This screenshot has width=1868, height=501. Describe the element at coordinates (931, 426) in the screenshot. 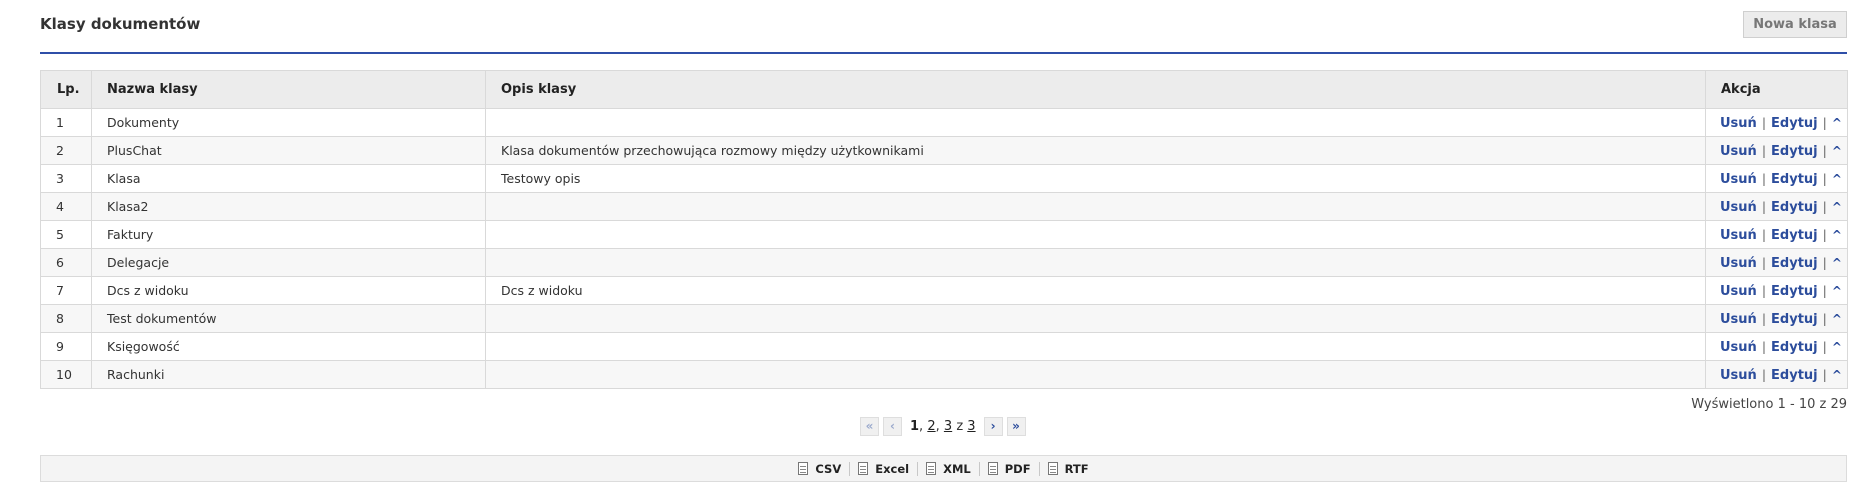

I see `page-link-2: 2` at that location.